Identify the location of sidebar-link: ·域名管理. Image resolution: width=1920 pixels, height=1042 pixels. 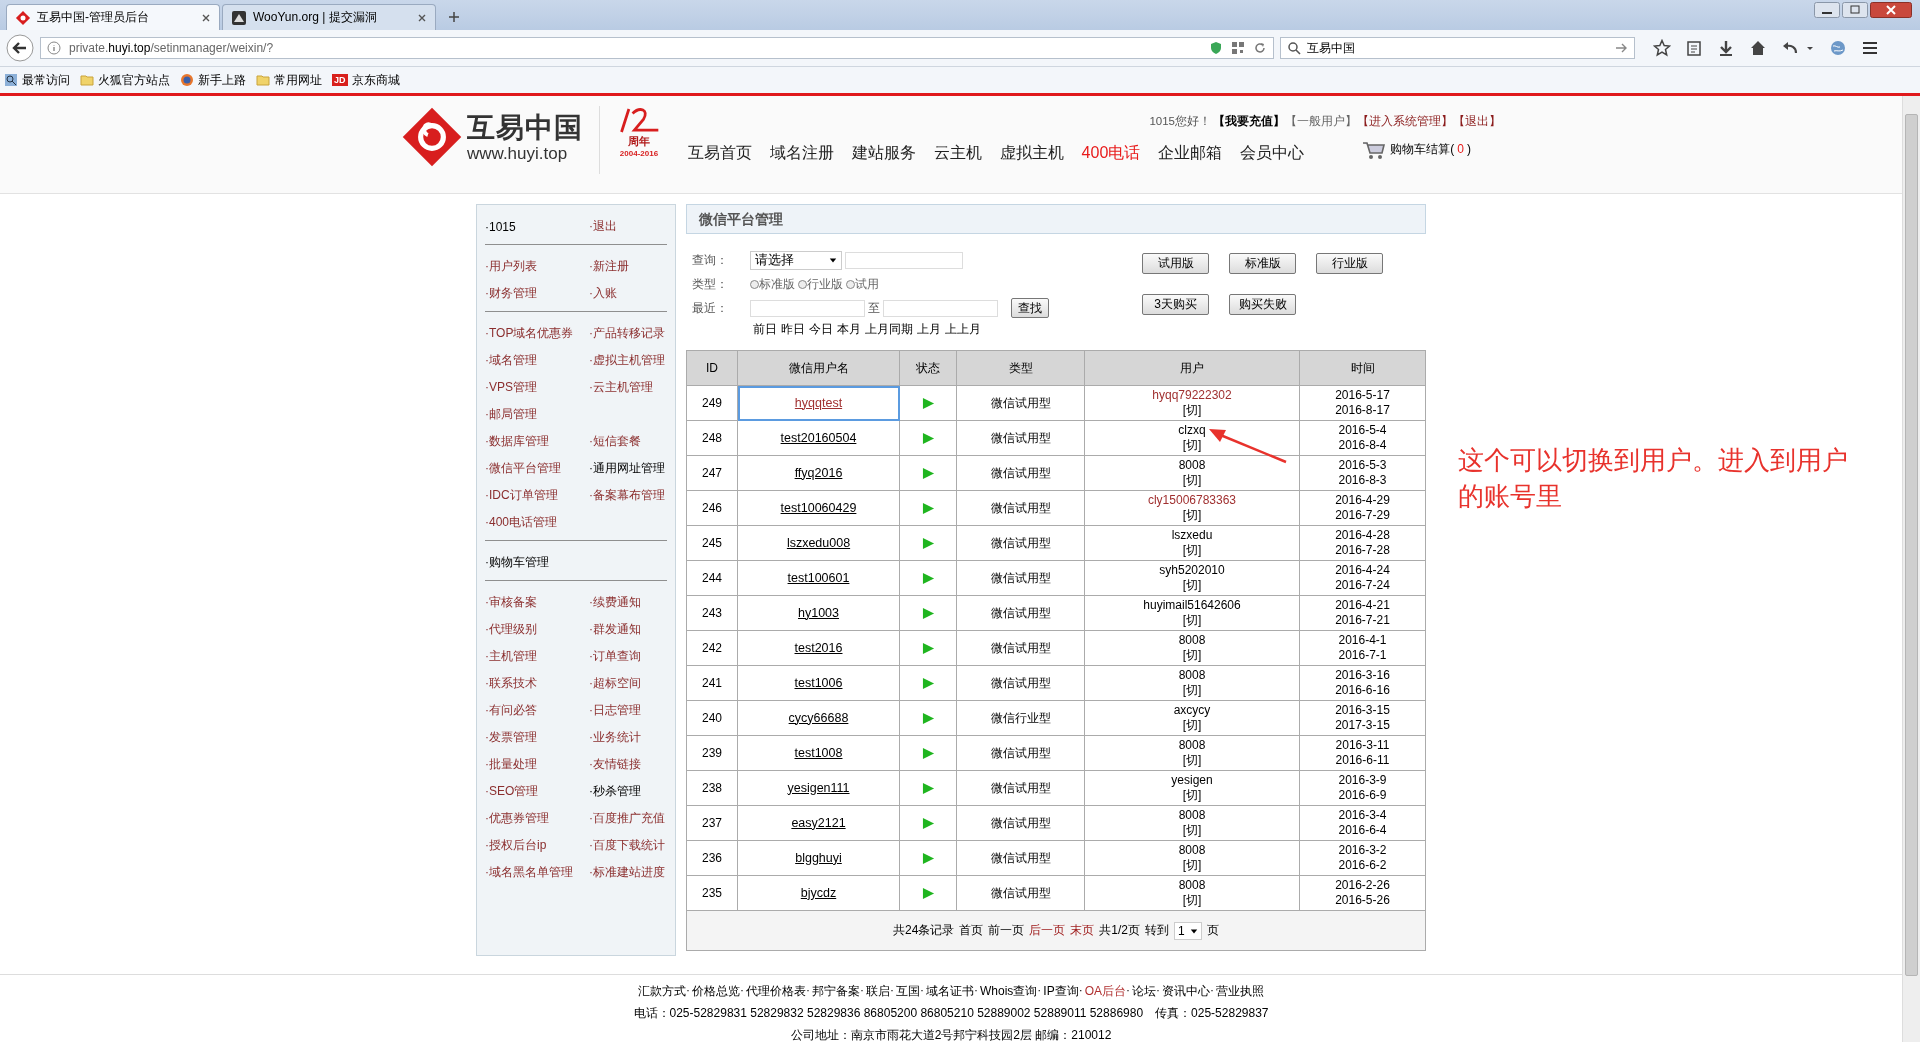
(537, 360).